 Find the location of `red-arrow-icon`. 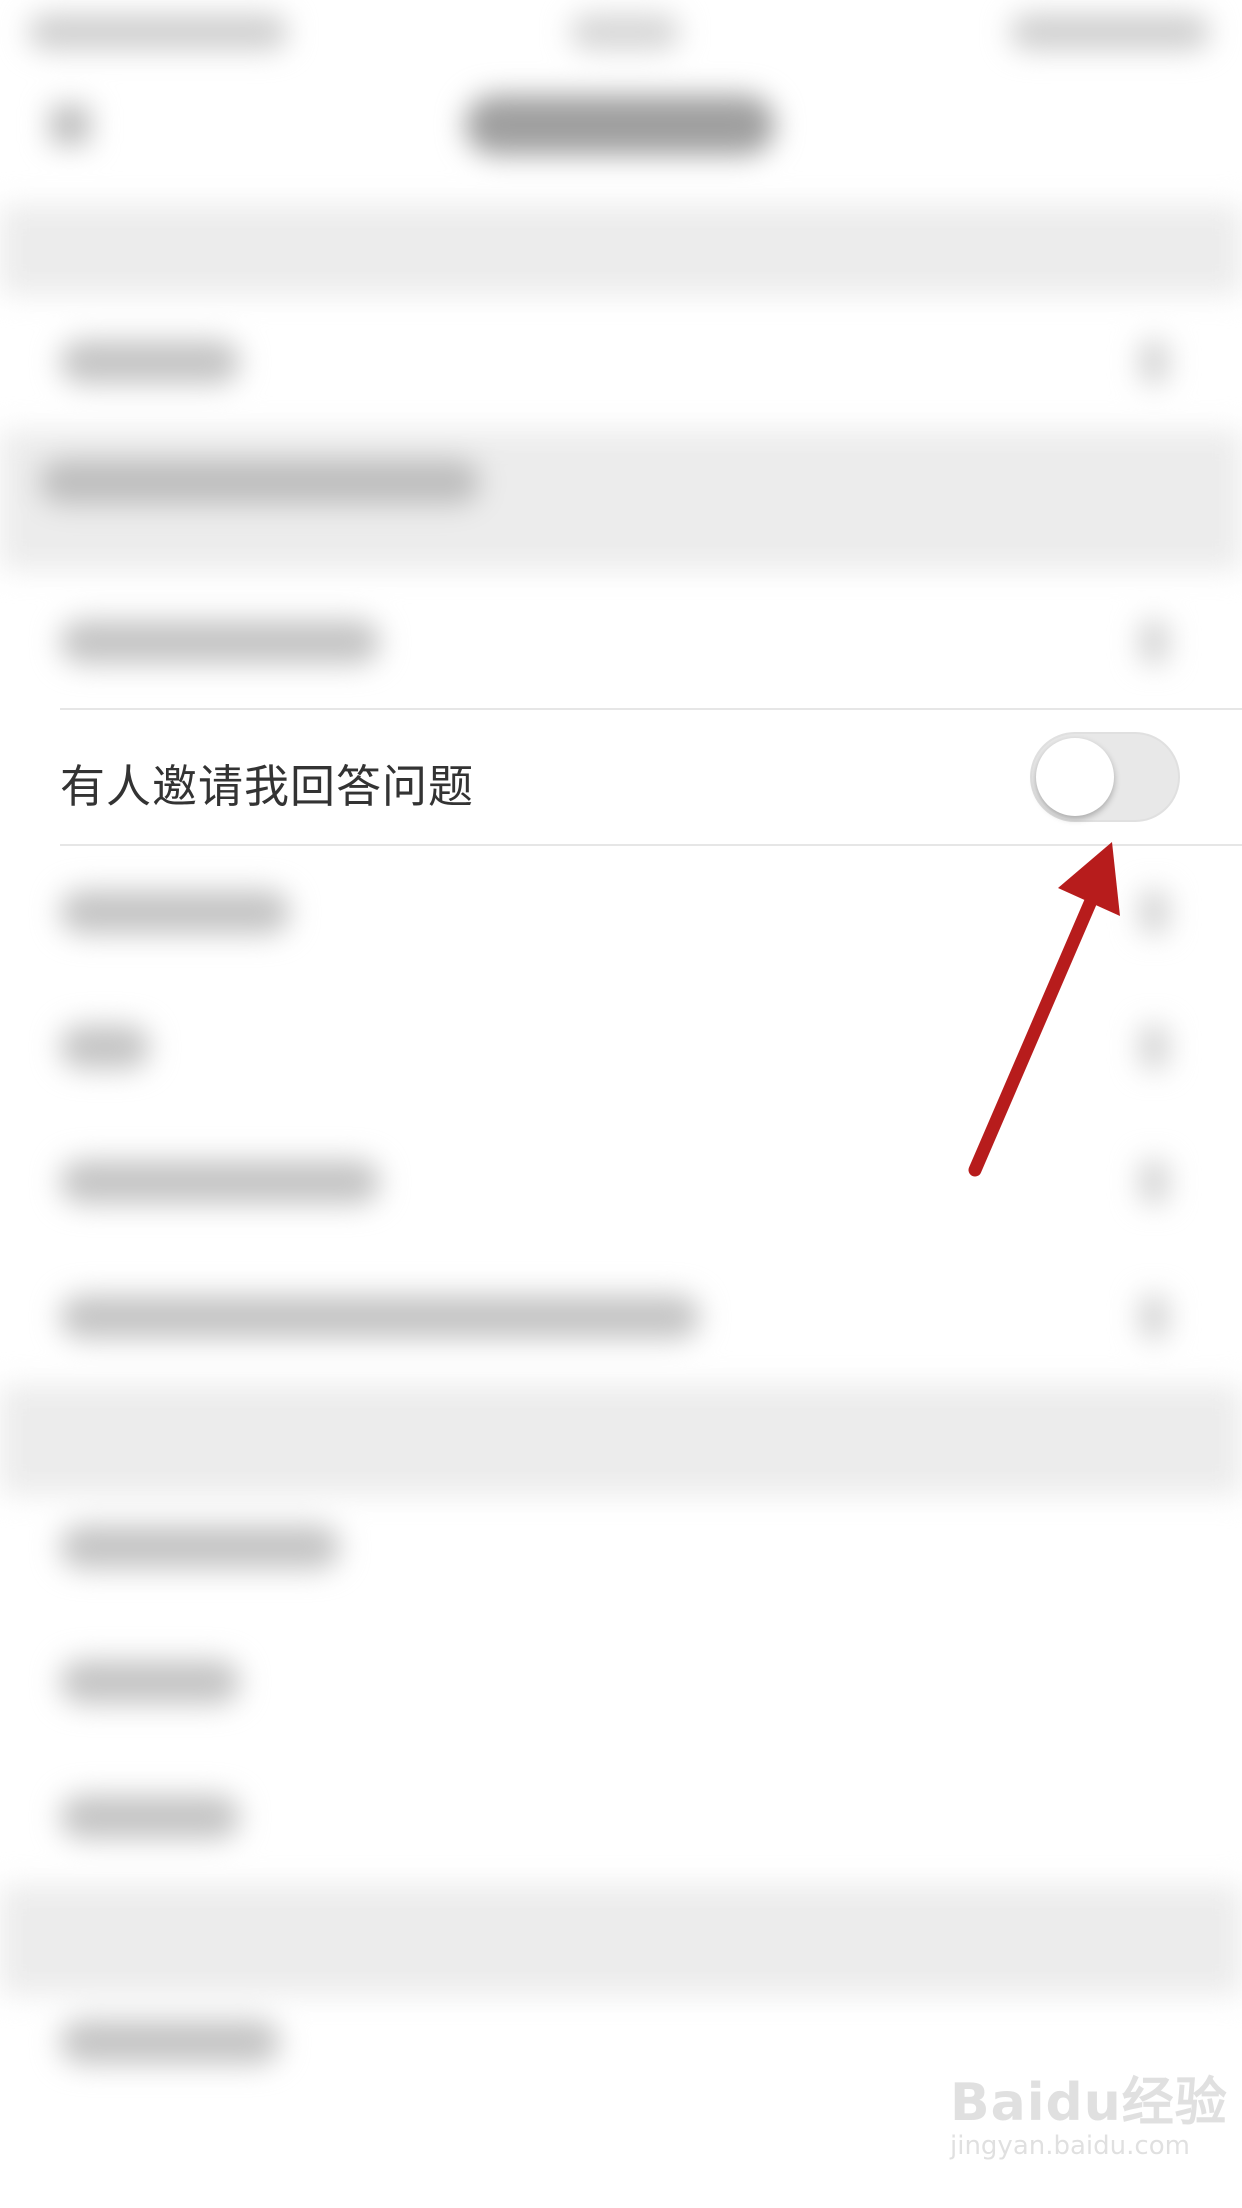

red-arrow-icon is located at coordinates (1044, 1009).